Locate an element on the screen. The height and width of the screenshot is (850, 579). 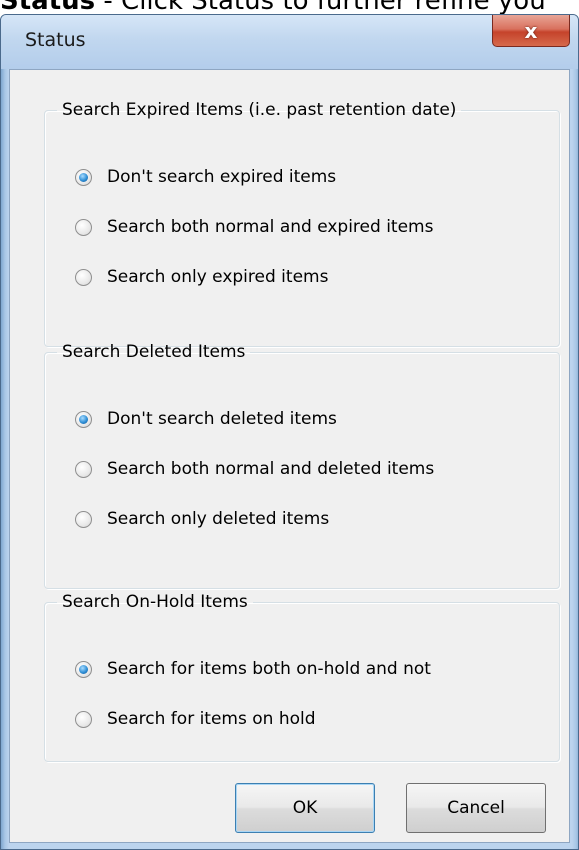
title-bar: Status x is located at coordinates (289, 42).